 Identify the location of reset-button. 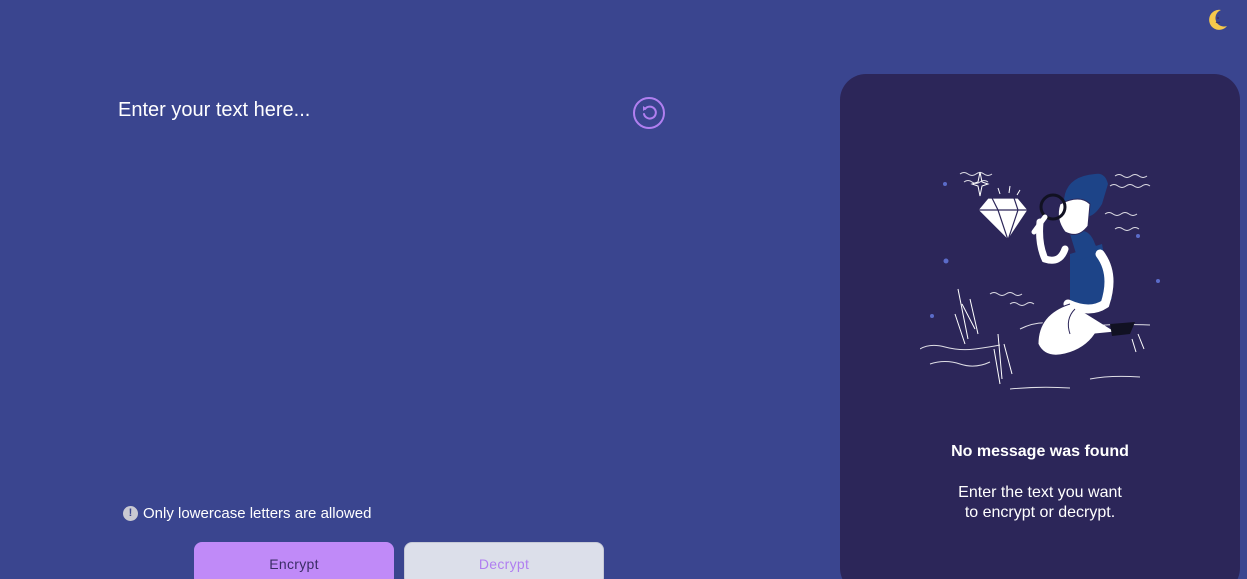
(649, 113).